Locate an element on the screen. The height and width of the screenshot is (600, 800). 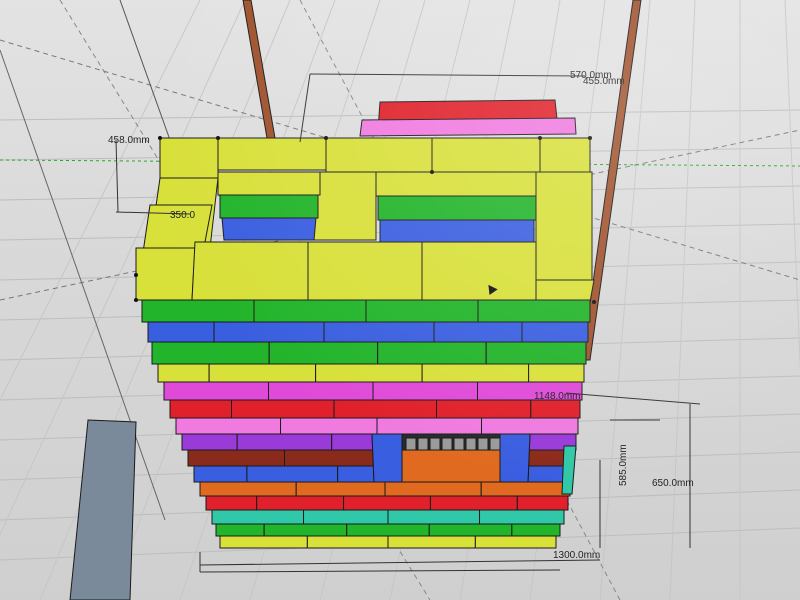
firebox-floor is located at coordinates (451, 466).